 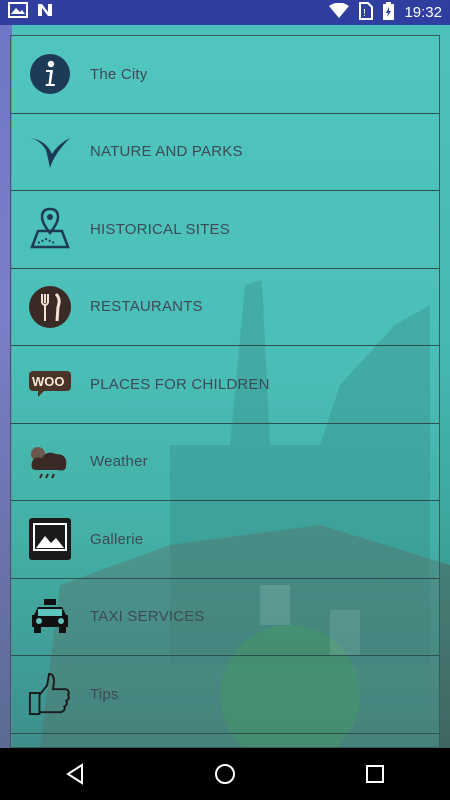 I want to click on clock: 19:32, so click(x=423, y=12).